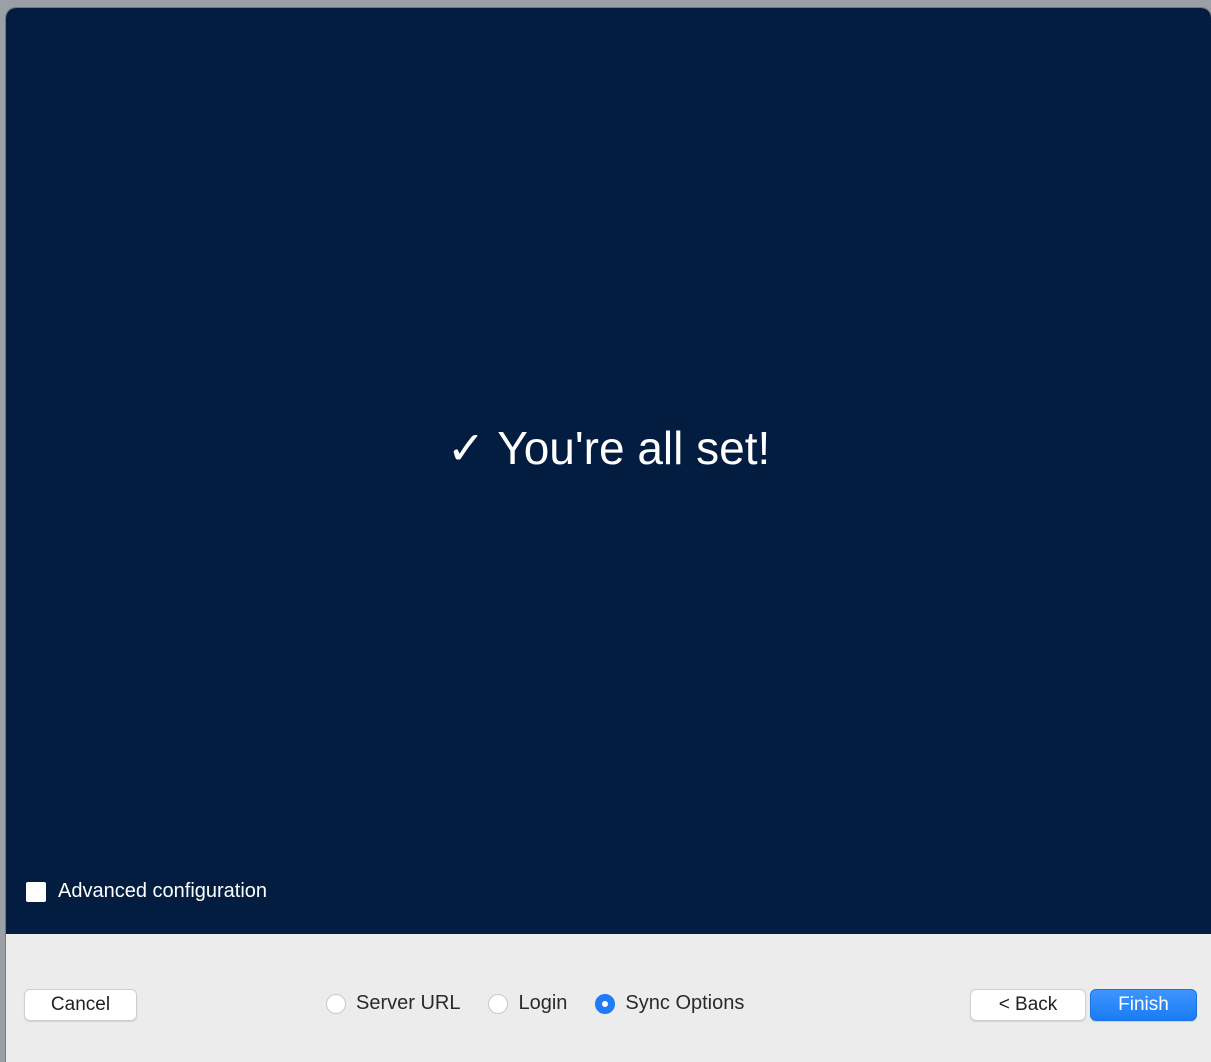 Image resolution: width=1211 pixels, height=1062 pixels. Describe the element at coordinates (36, 891) in the screenshot. I see `checkbox-box` at that location.